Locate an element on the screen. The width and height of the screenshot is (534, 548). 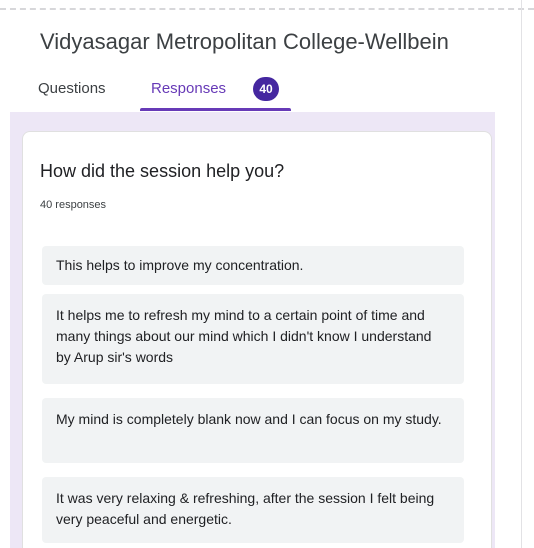
response-count: 40 responses is located at coordinates (73, 205).